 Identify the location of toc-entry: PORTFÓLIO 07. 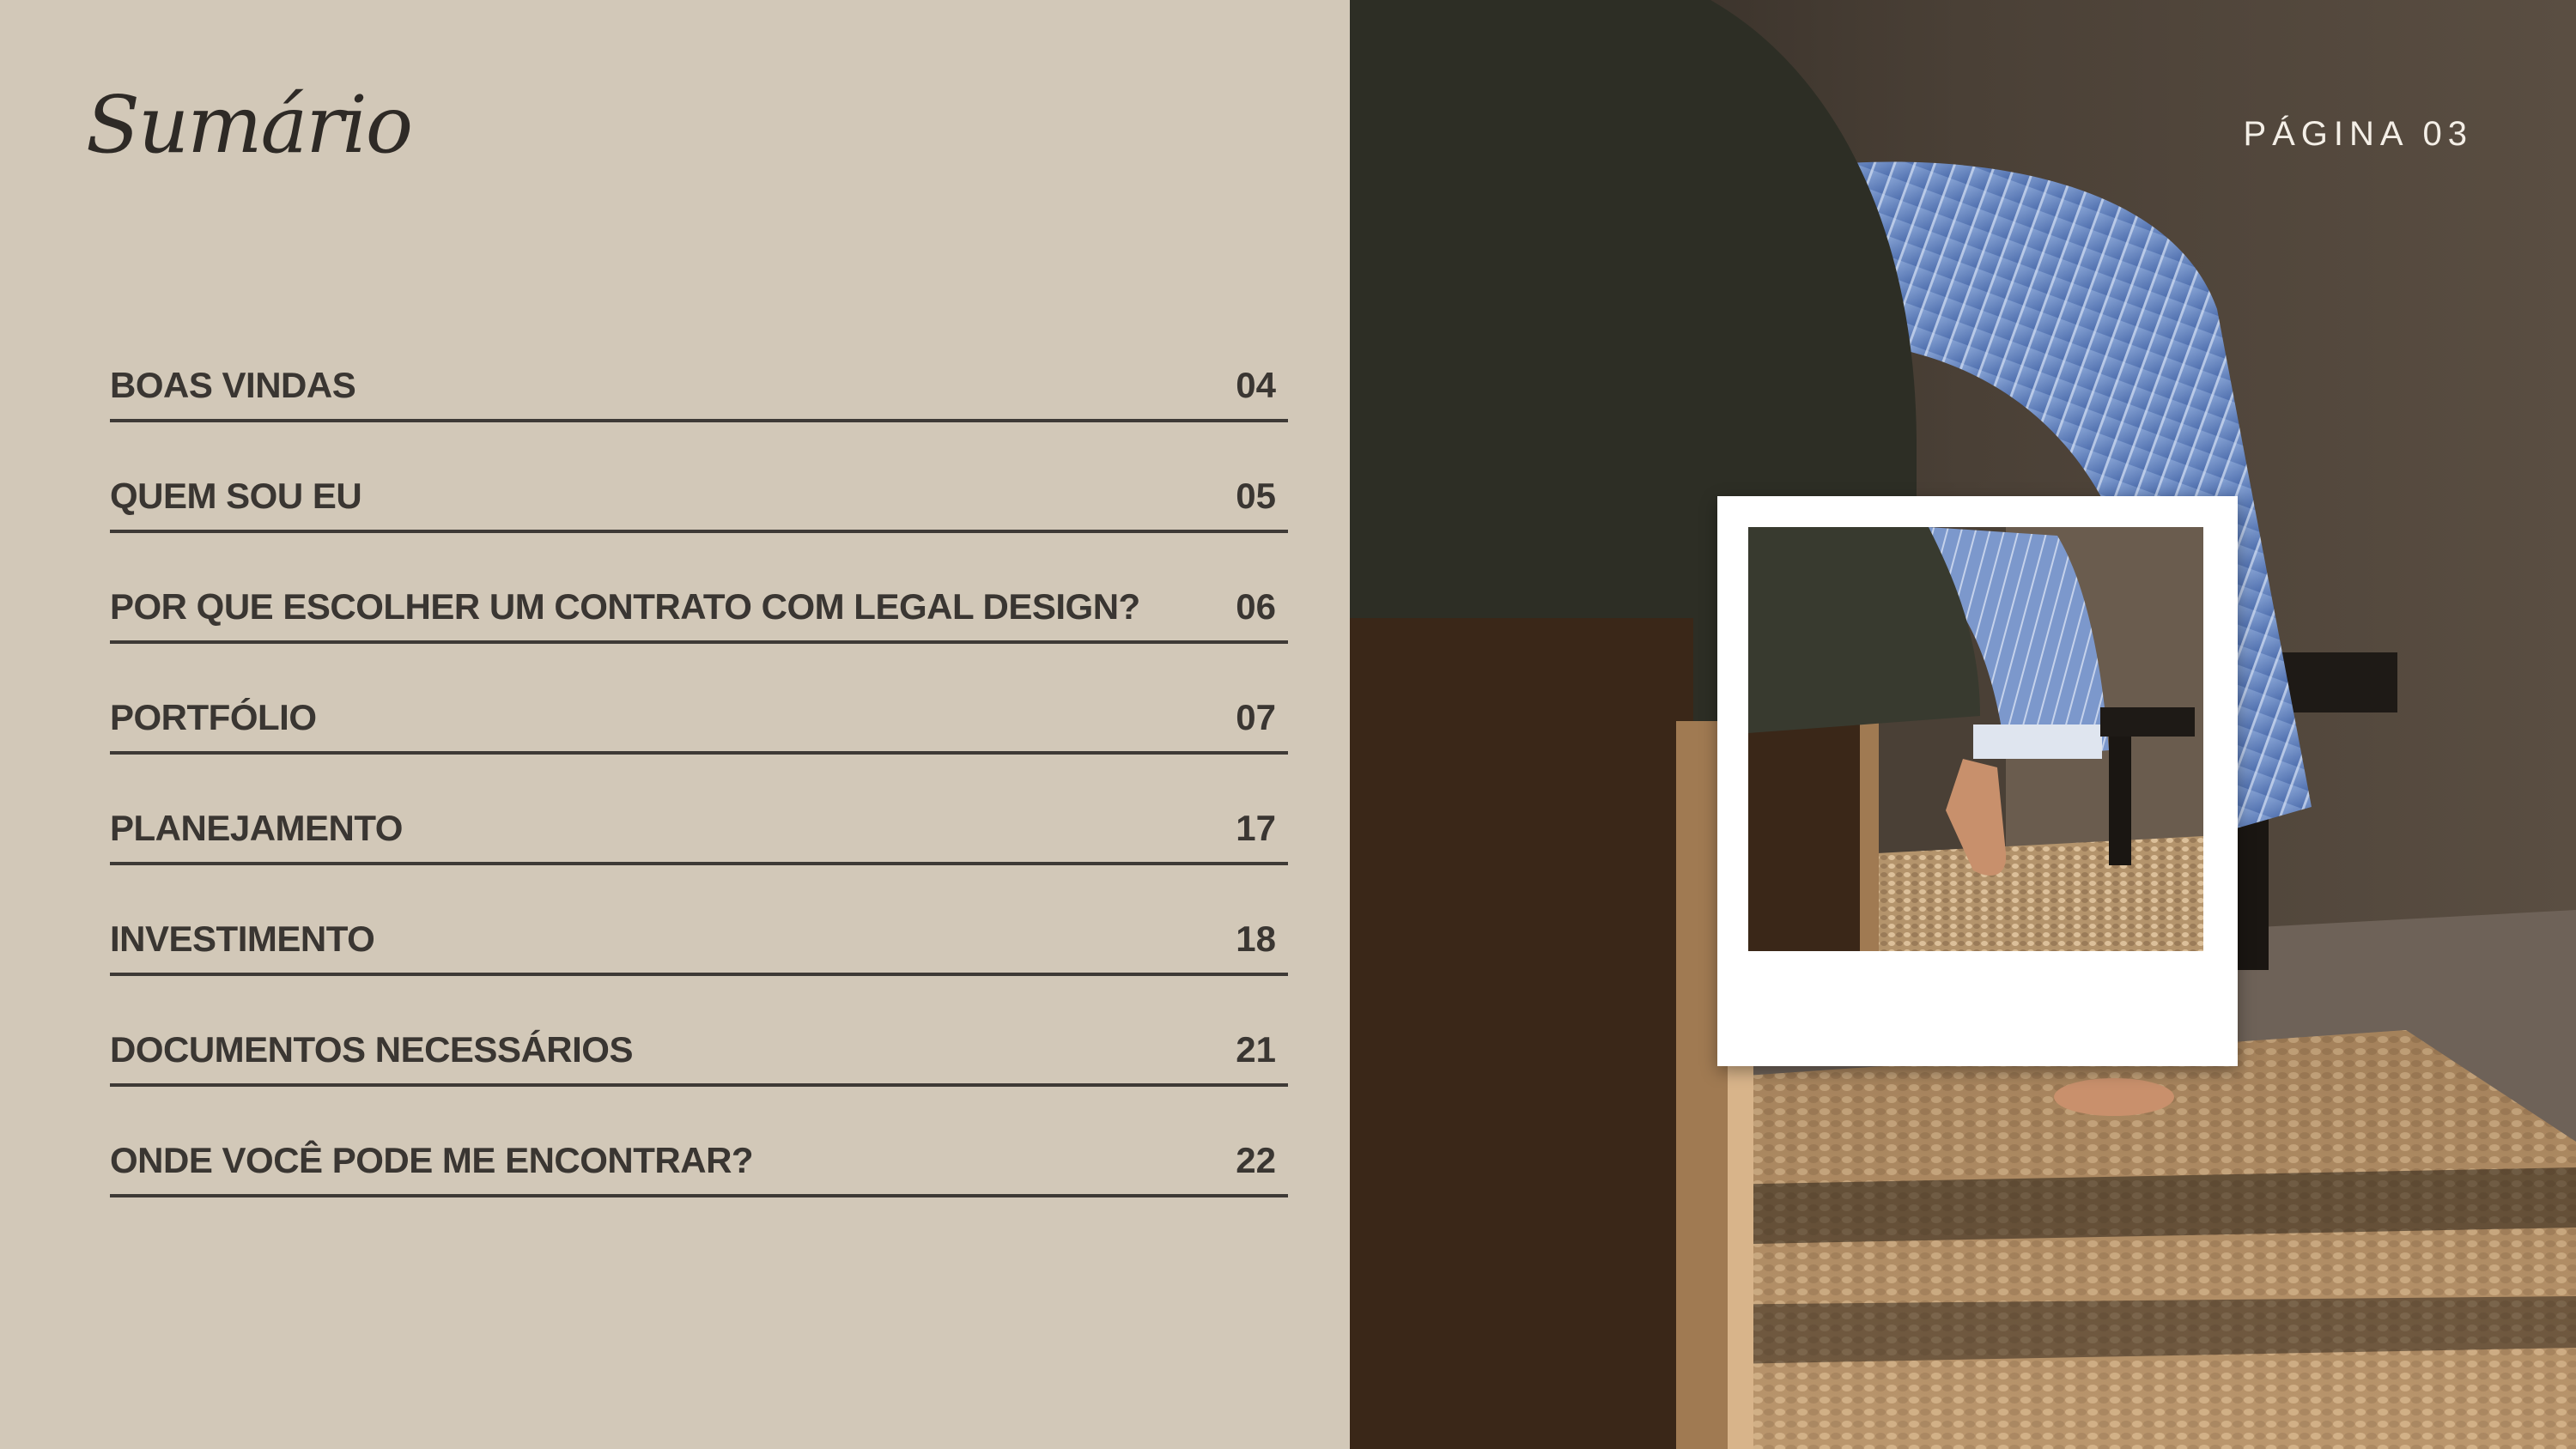
(699, 735).